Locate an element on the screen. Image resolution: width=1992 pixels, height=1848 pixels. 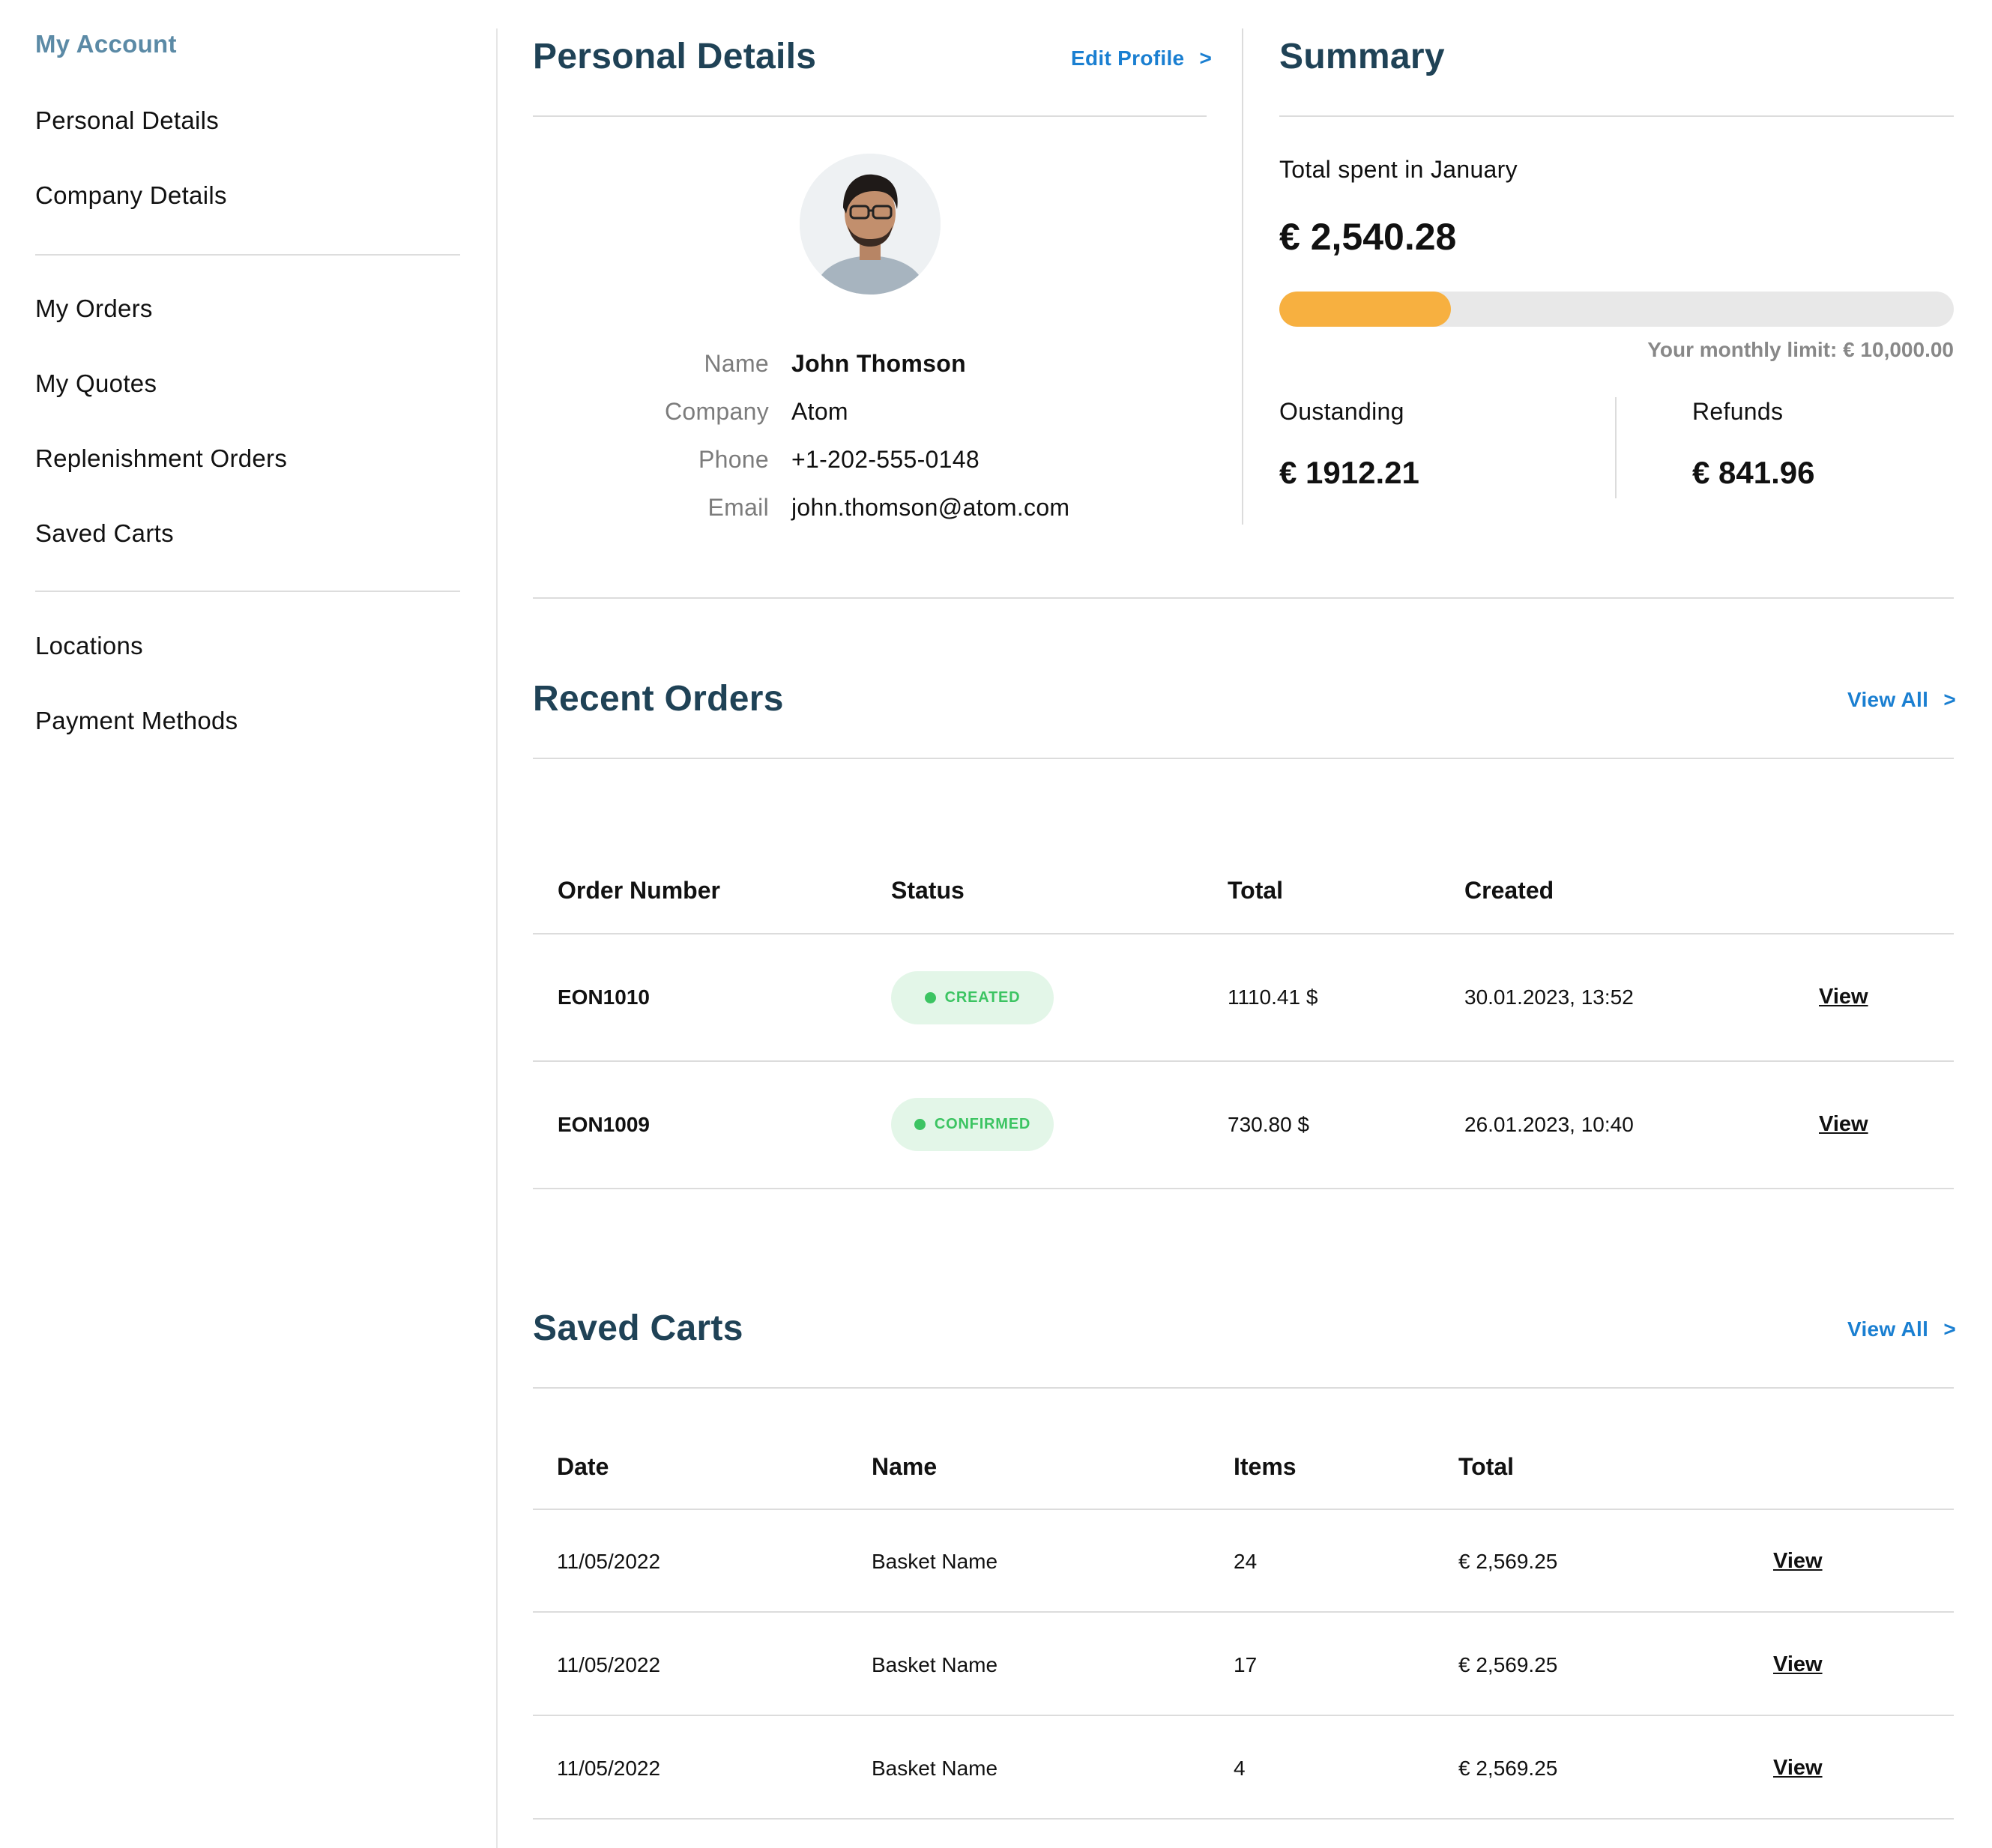
refunds-value: € 841.96 is located at coordinates (1753, 472).